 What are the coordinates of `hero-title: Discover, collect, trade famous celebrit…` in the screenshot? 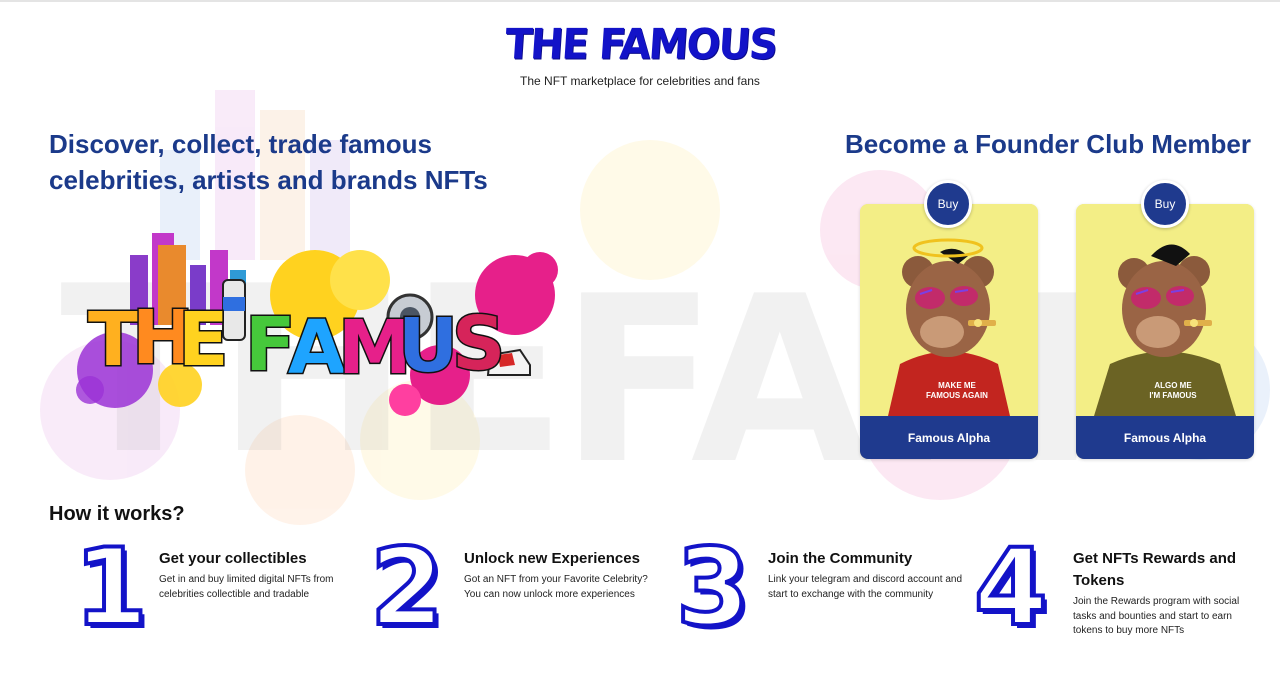 It's located at (268, 162).